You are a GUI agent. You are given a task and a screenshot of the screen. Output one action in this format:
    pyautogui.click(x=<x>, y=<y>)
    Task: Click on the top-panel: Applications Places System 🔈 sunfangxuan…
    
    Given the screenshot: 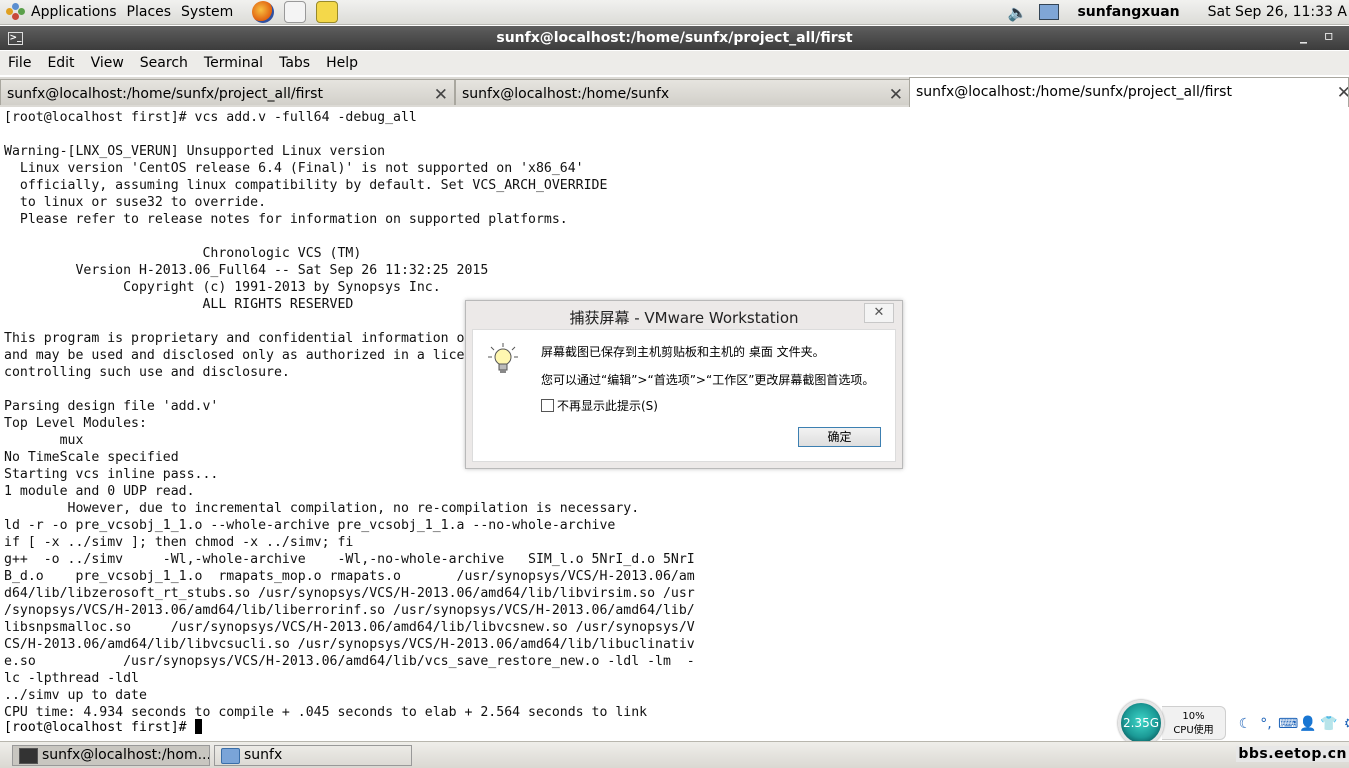 What is the action you would take?
    pyautogui.click(x=674, y=12)
    